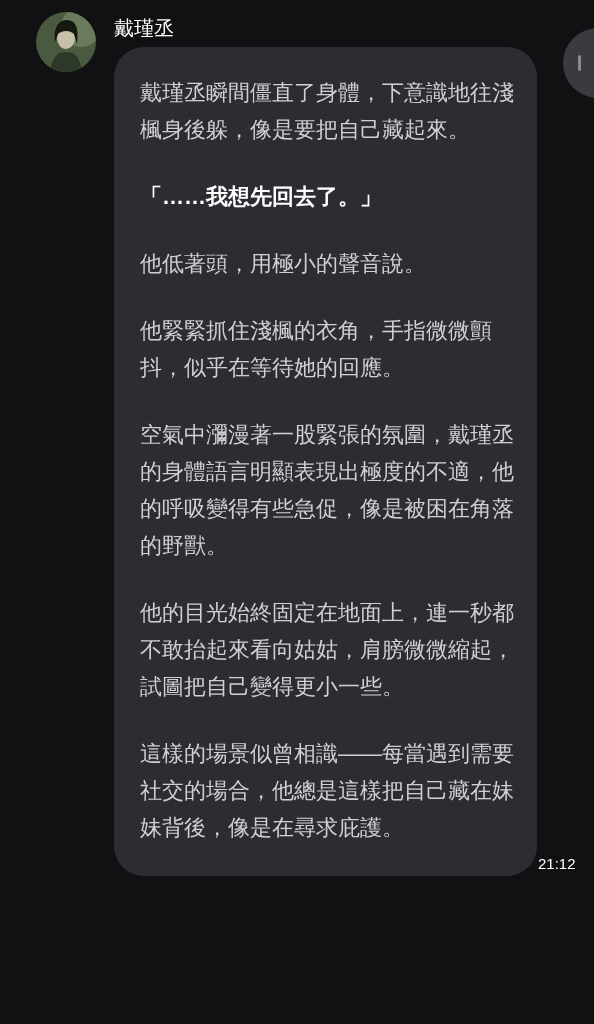 The image size is (594, 1024). What do you see at coordinates (261, 197) in the screenshot?
I see `message-paragraph: 「……我想先回去了。」` at bounding box center [261, 197].